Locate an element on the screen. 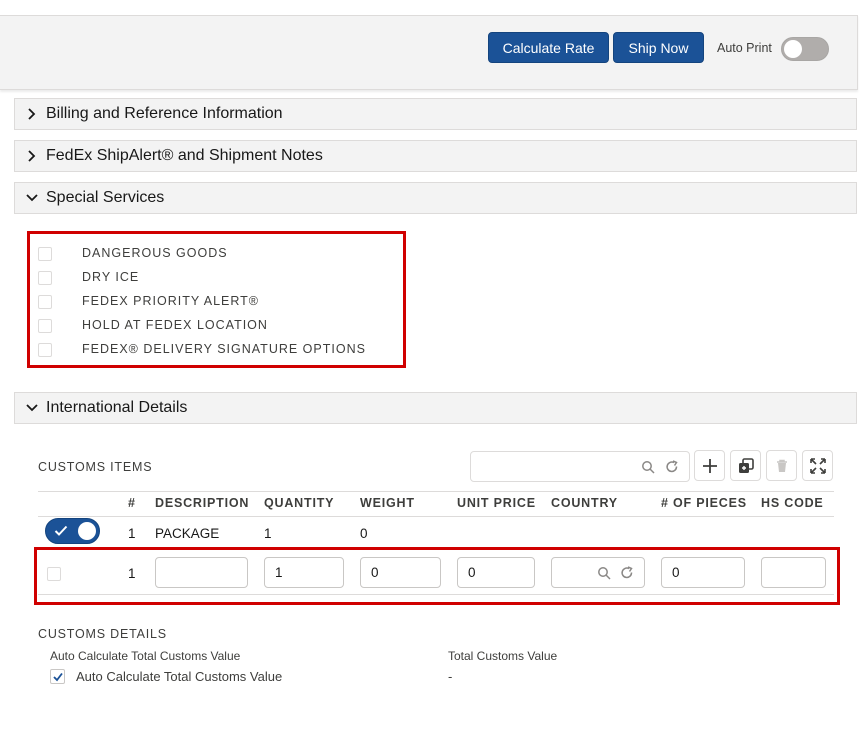 Image resolution: width=862 pixels, height=738 pixels. customs-search-input is located at coordinates (580, 466).